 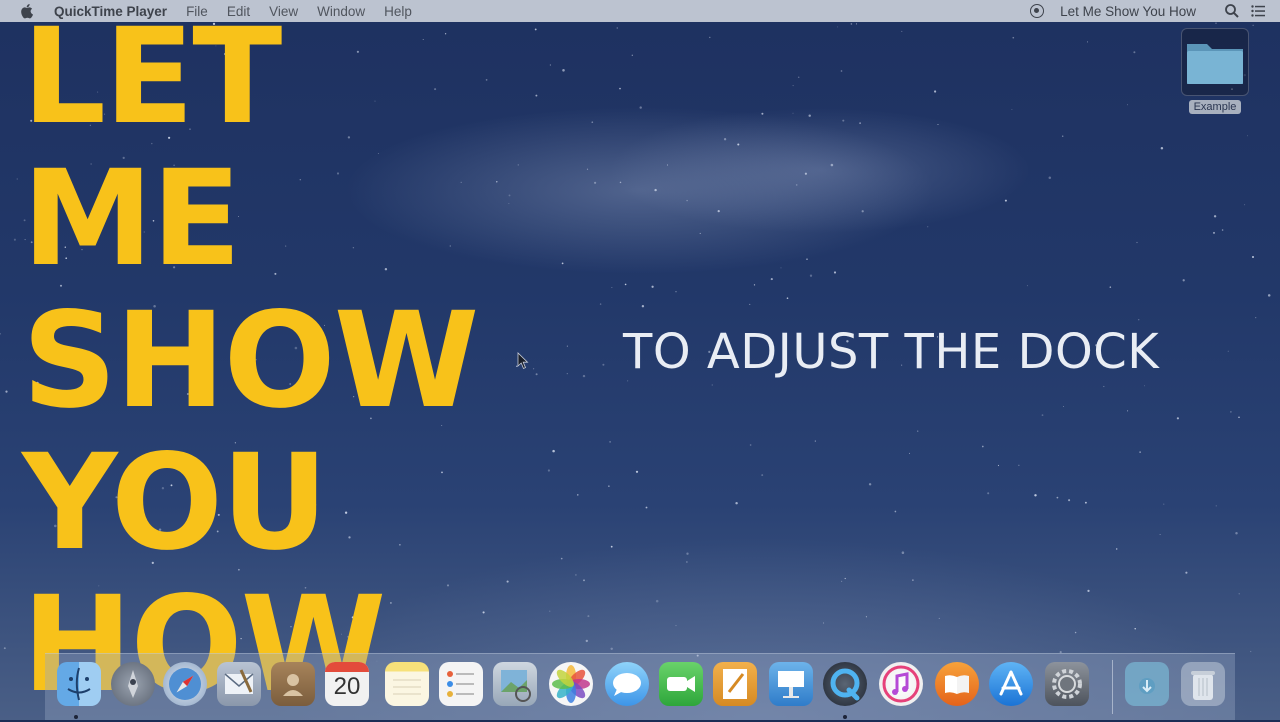 What do you see at coordinates (1147, 684) in the screenshot?
I see `downloads-folder-icon` at bounding box center [1147, 684].